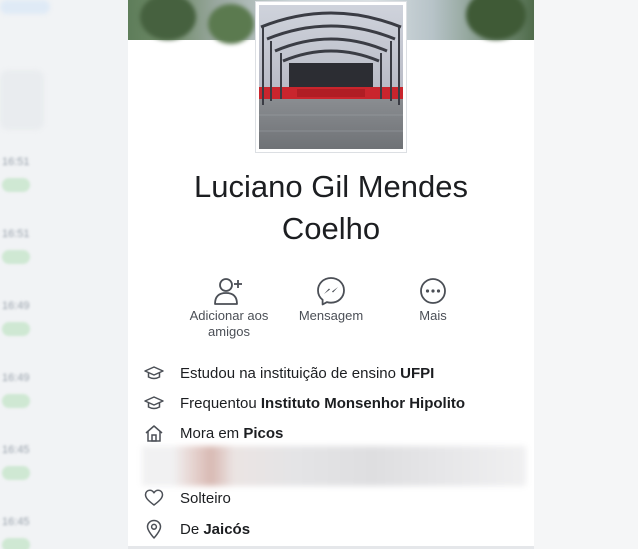  I want to click on info-residence-text: Mora em Picos, so click(231, 433).